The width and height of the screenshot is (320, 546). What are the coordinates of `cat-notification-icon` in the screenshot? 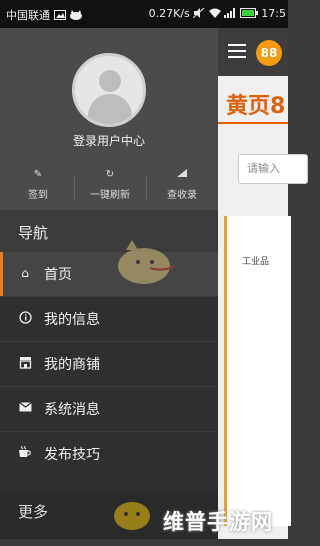 It's located at (76, 16).